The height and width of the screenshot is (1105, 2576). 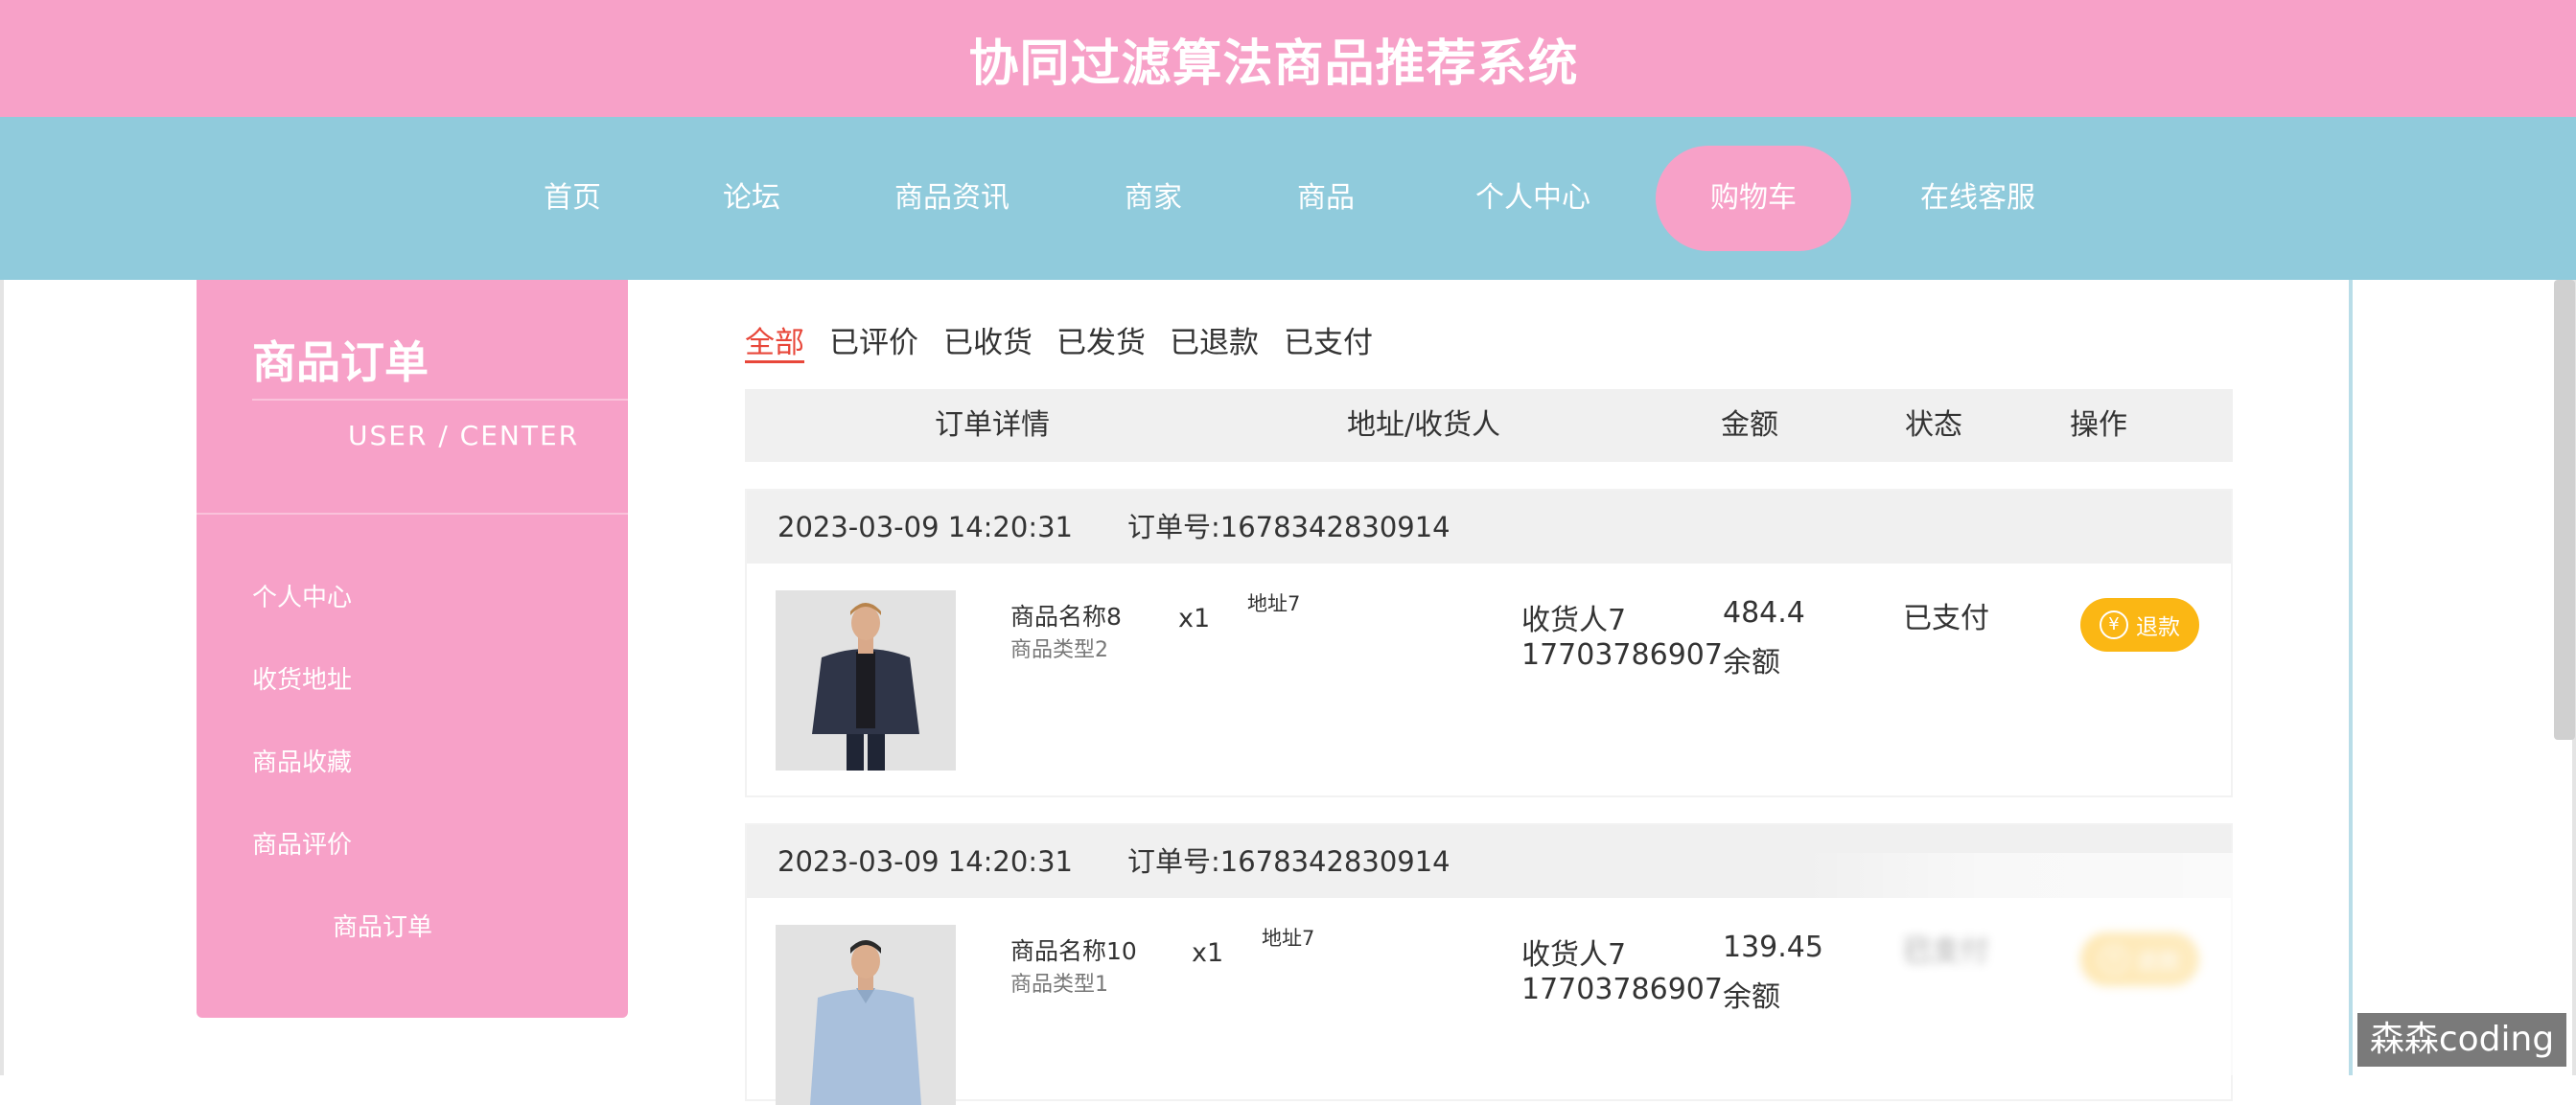 I want to click on product-name: 商品名称10, so click(x=1073, y=950).